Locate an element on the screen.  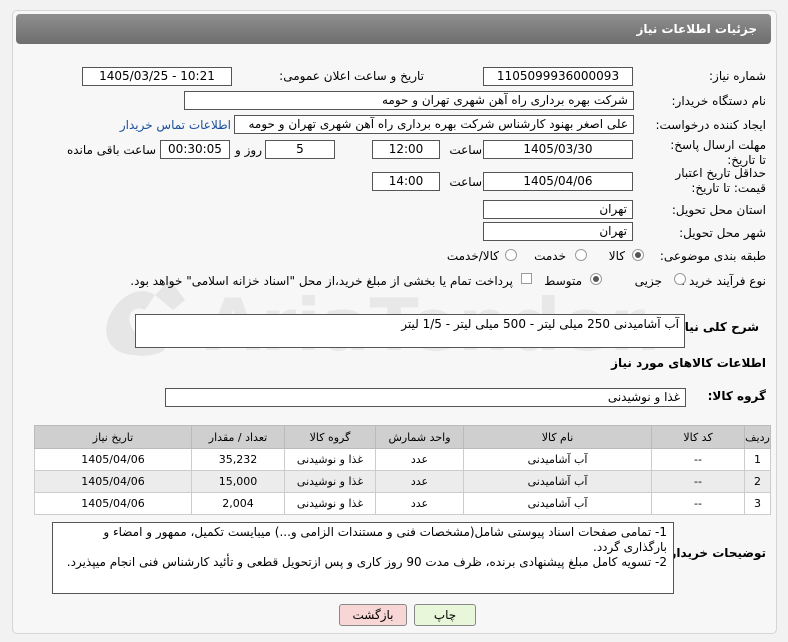
cell-row-number: 3 is located at coordinates (757, 503).